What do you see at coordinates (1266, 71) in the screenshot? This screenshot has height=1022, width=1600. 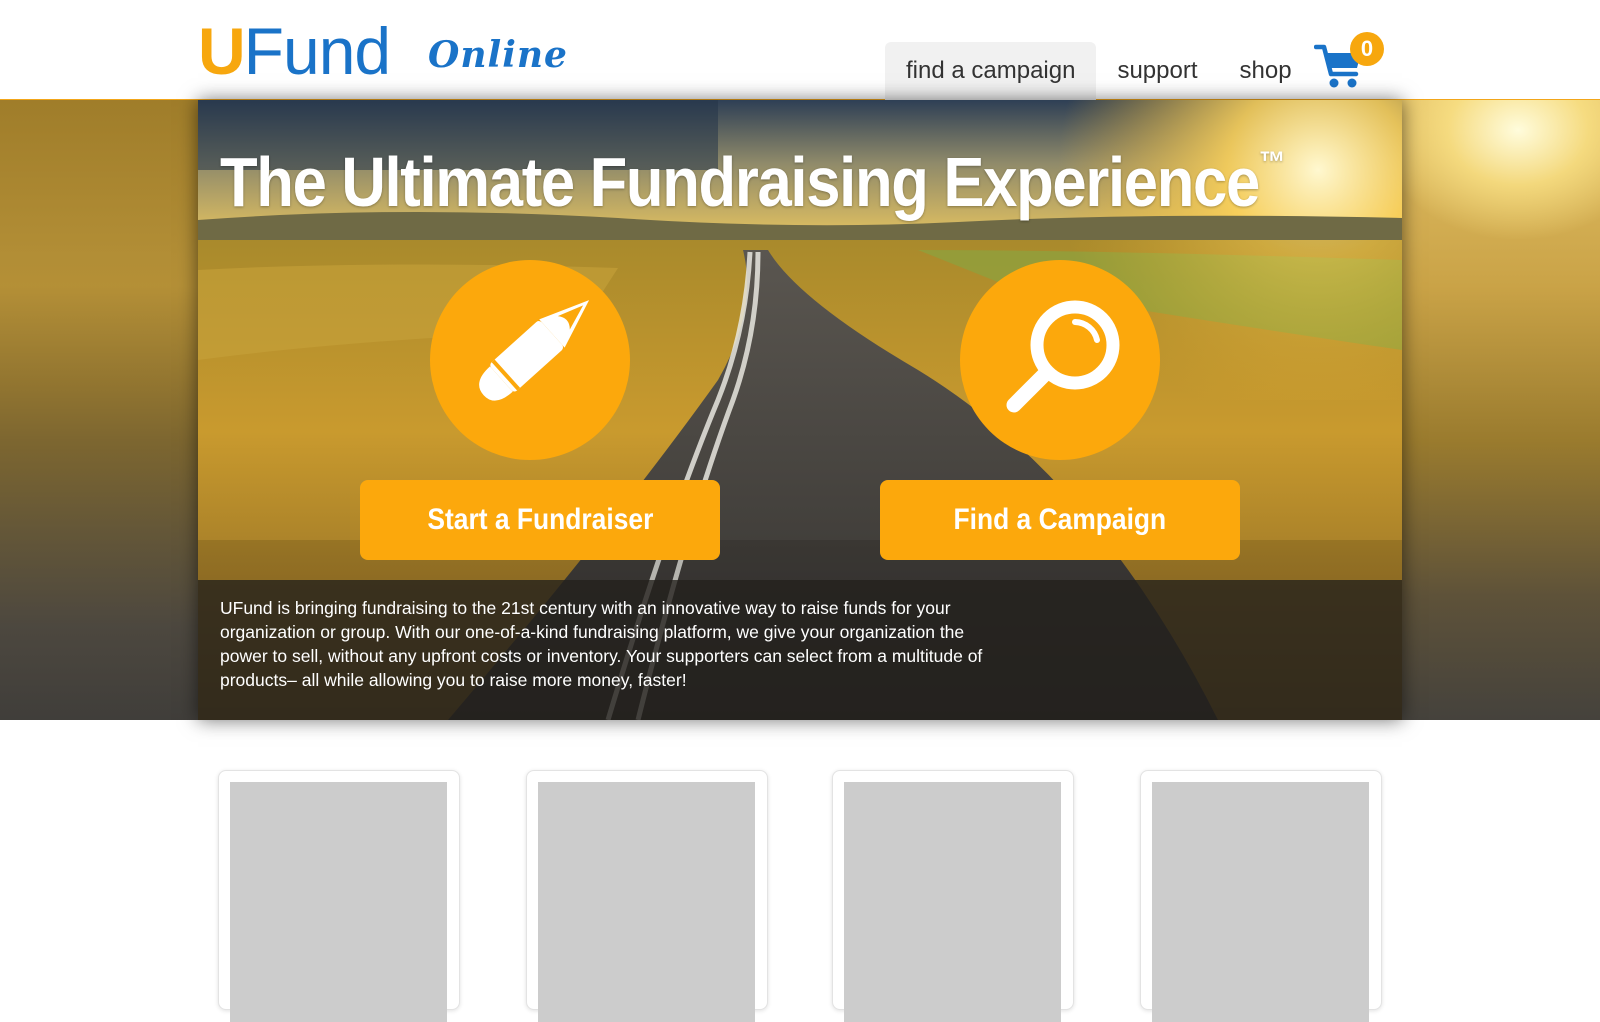 I see `nav-shop: shop` at bounding box center [1266, 71].